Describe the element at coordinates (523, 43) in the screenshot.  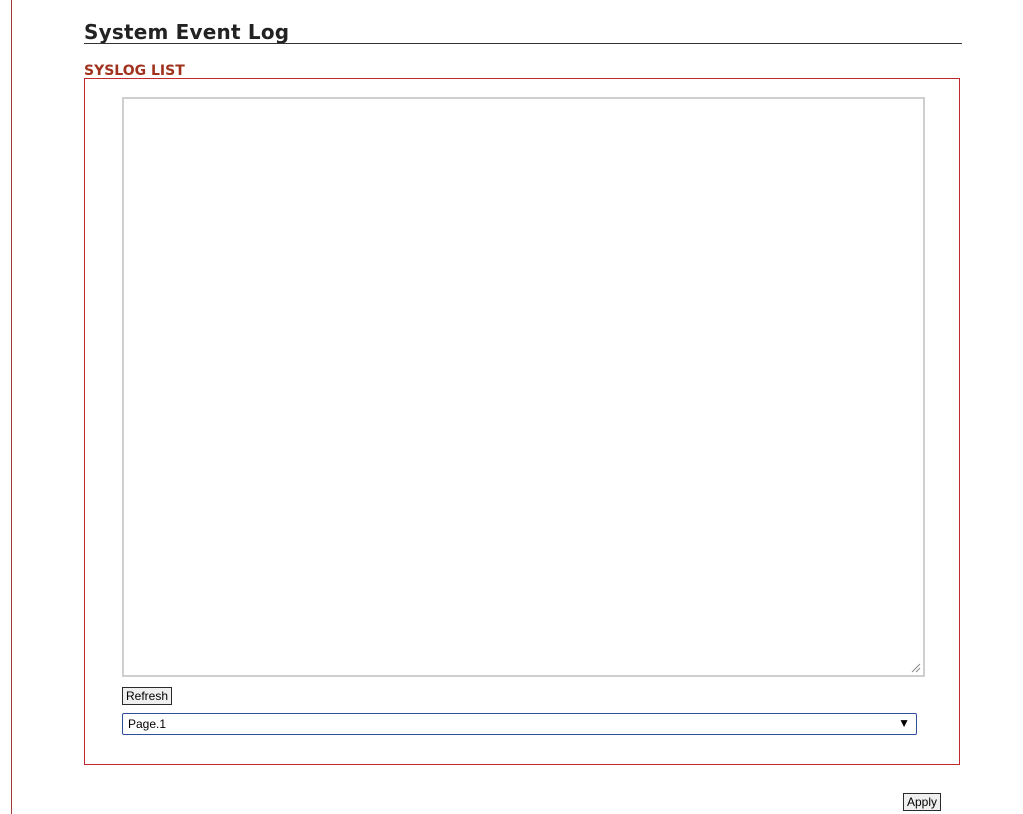
I see `title-underline` at that location.